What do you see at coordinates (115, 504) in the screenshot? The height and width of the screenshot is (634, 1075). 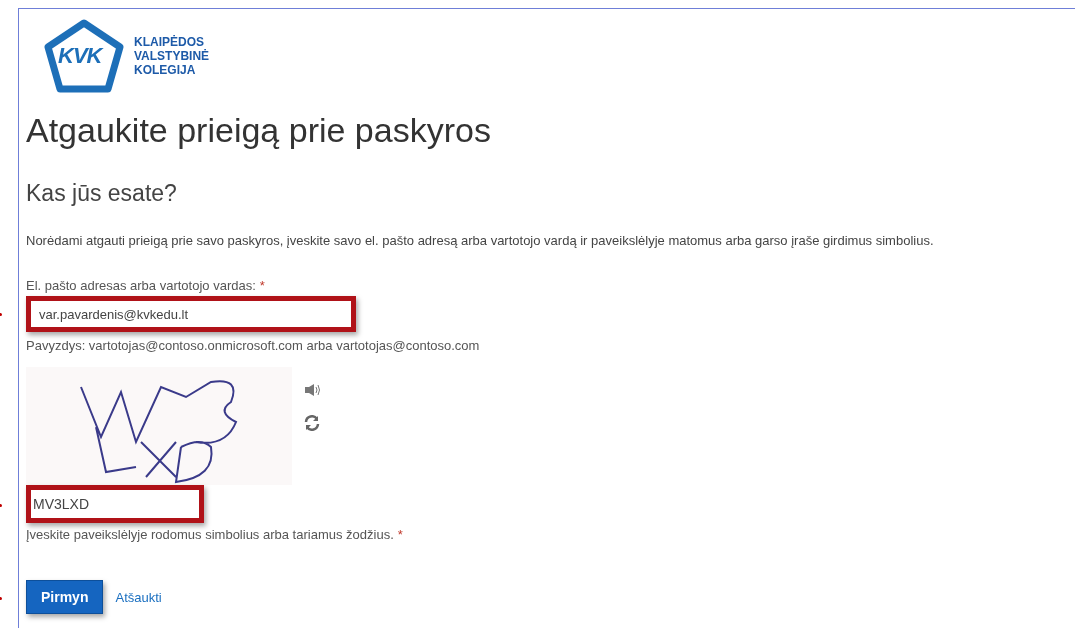 I see `captcha-input-field: MV3LXD` at bounding box center [115, 504].